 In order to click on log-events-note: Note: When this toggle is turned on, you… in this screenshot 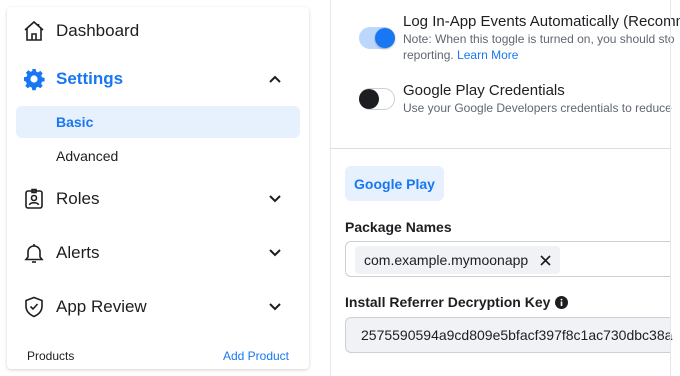, I will do `click(539, 39)`.